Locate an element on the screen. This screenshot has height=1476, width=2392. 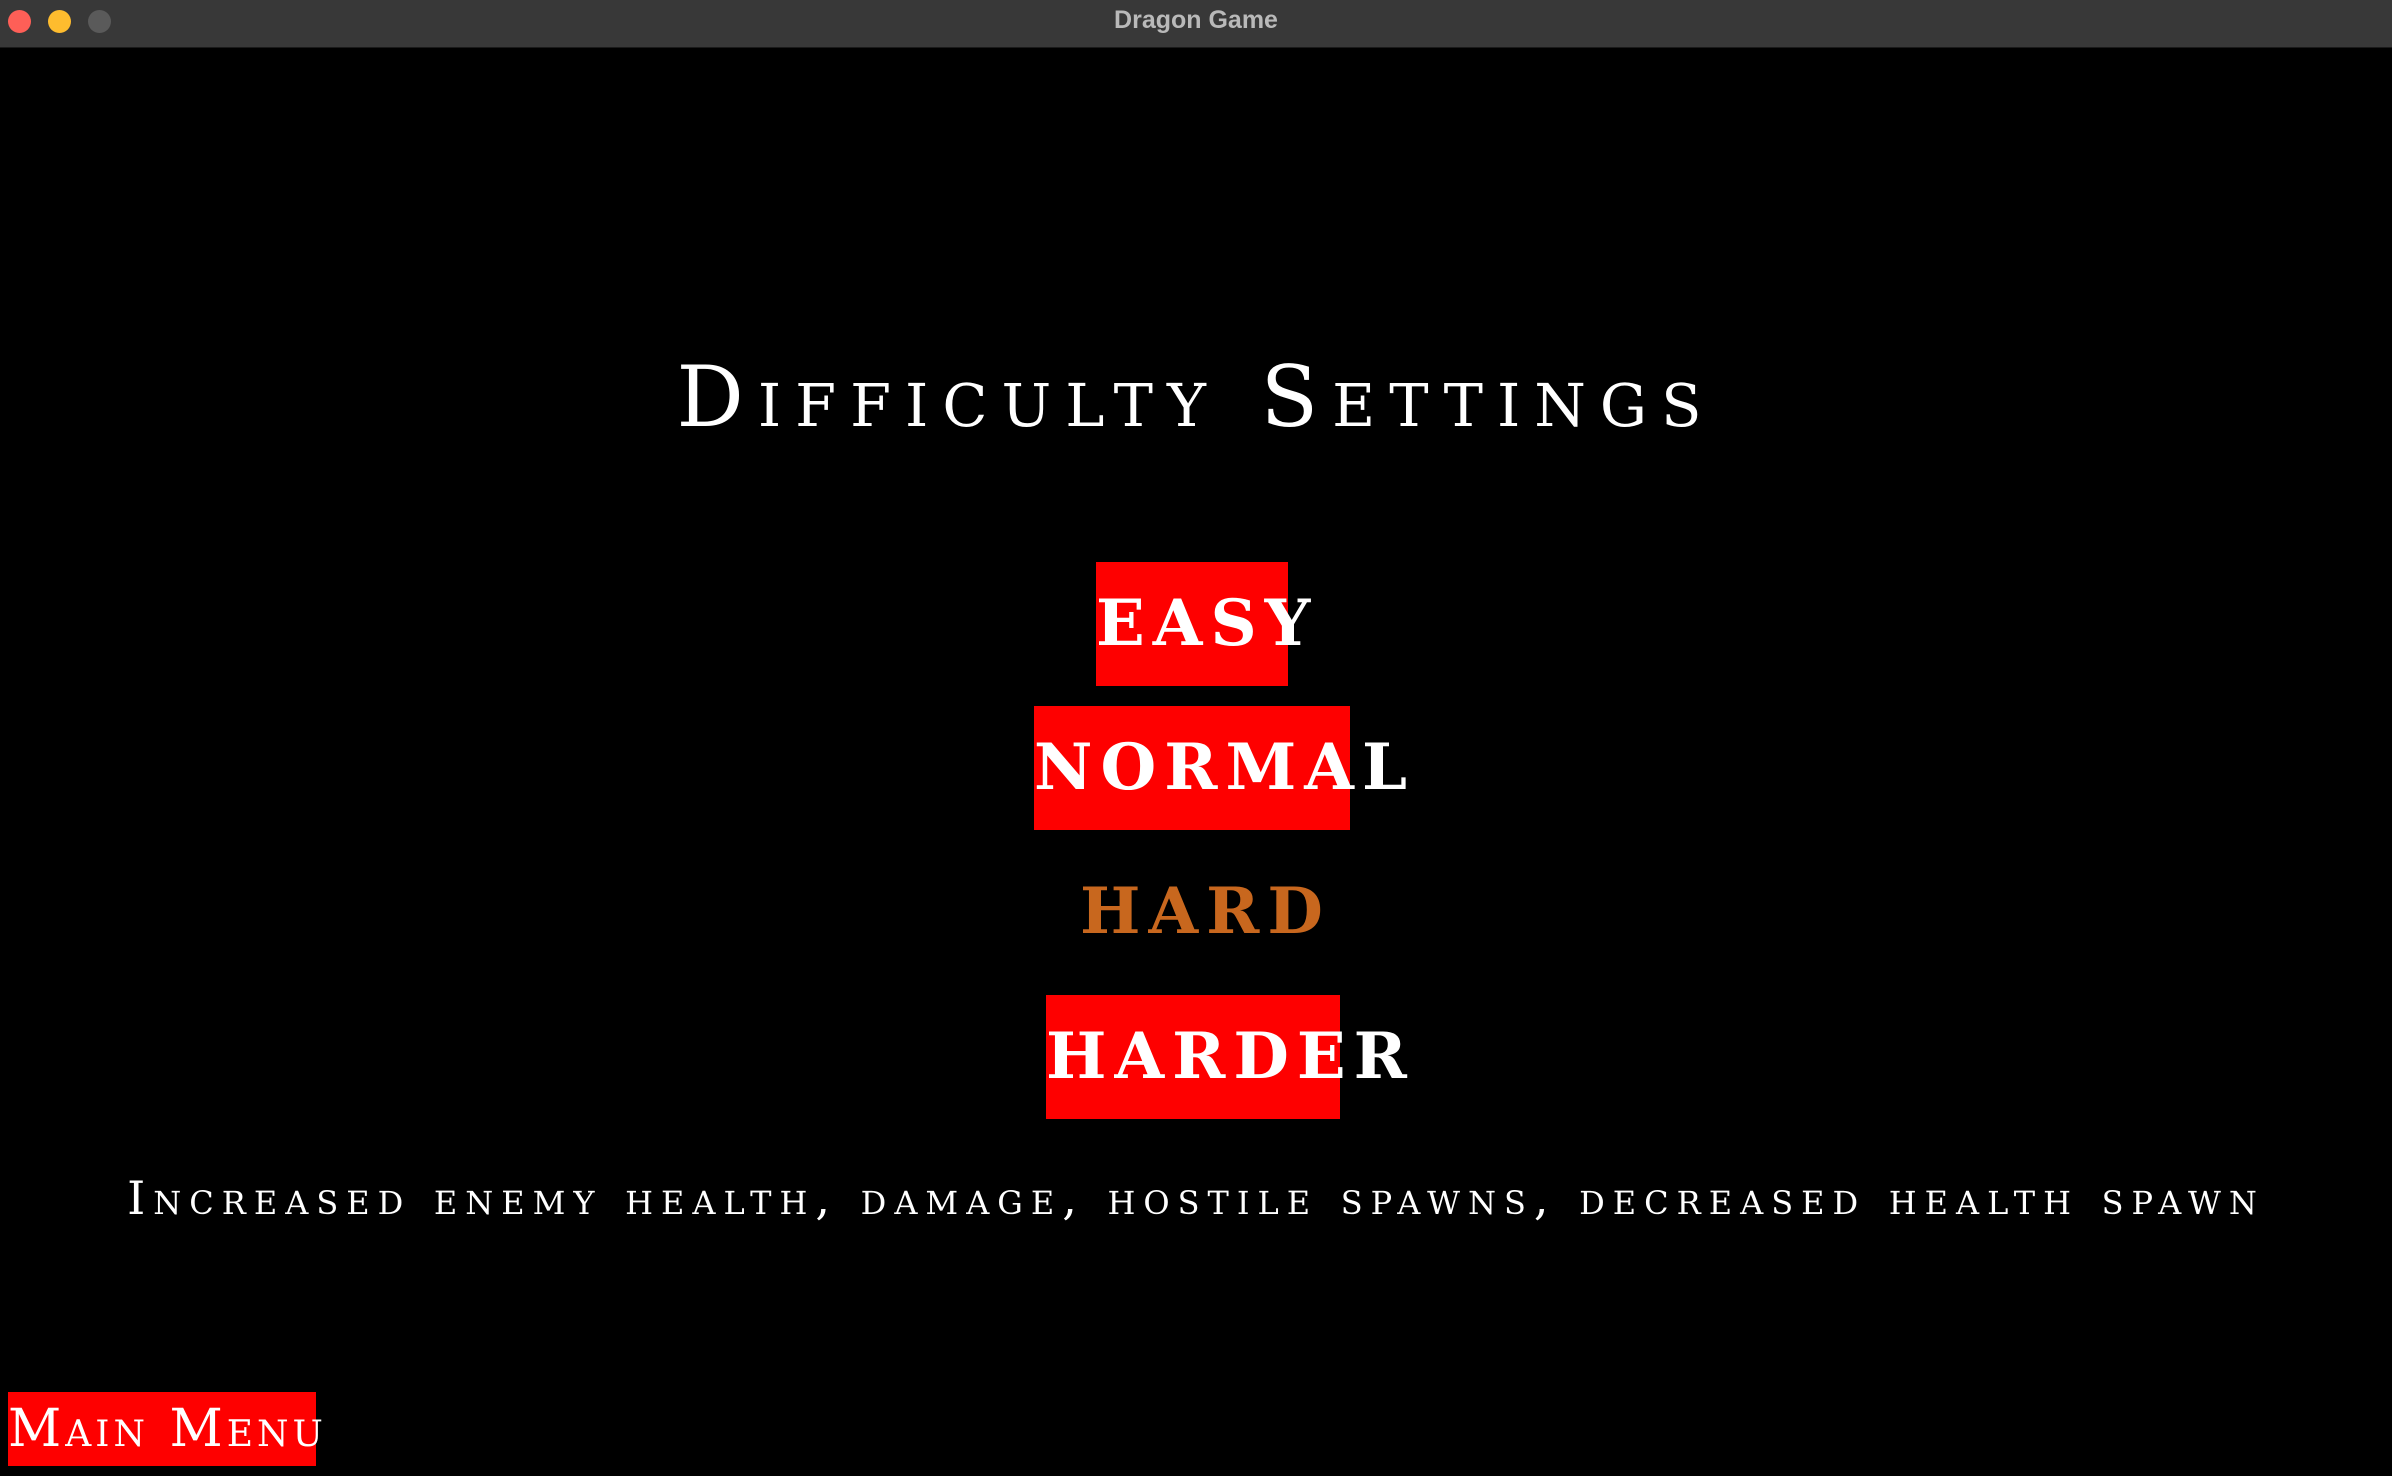
page-title: Difficulty Settings is located at coordinates (1196, 397).